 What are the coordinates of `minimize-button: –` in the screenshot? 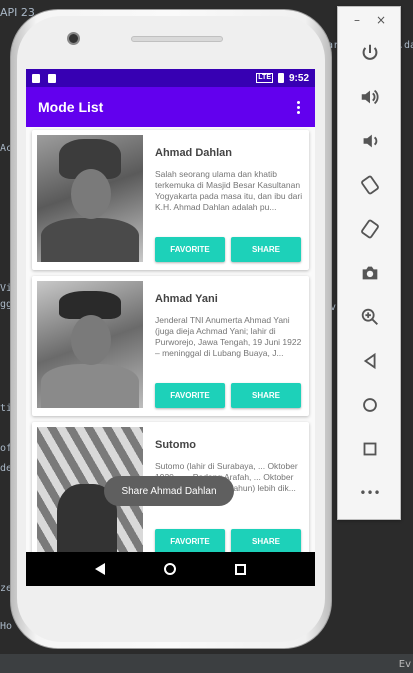 It's located at (357, 22).